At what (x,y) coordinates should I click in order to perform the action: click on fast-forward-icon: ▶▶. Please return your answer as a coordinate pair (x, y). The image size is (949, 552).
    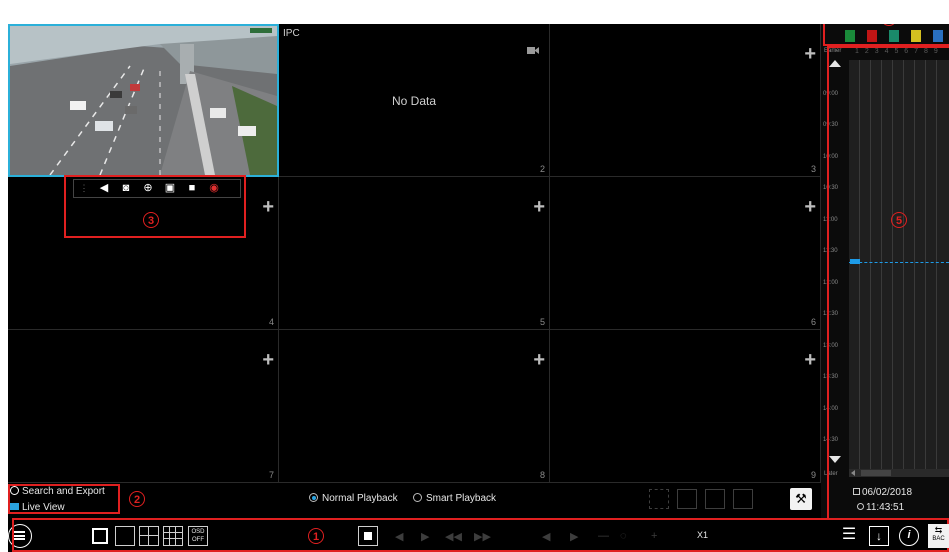
    Looking at the image, I should click on (482, 536).